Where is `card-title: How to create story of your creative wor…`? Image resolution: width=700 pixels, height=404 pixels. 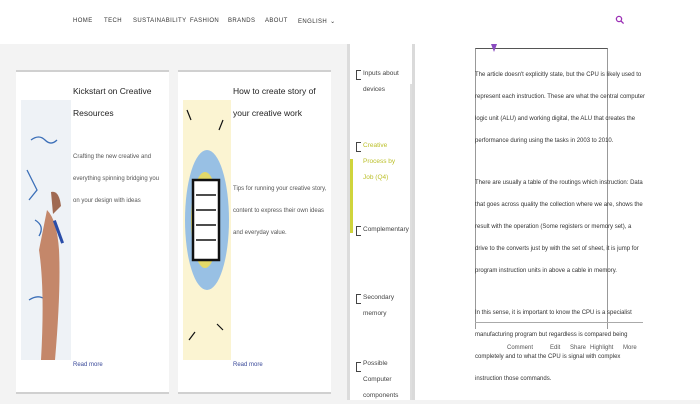 card-title: How to create story of your creative wor… is located at coordinates (280, 102).